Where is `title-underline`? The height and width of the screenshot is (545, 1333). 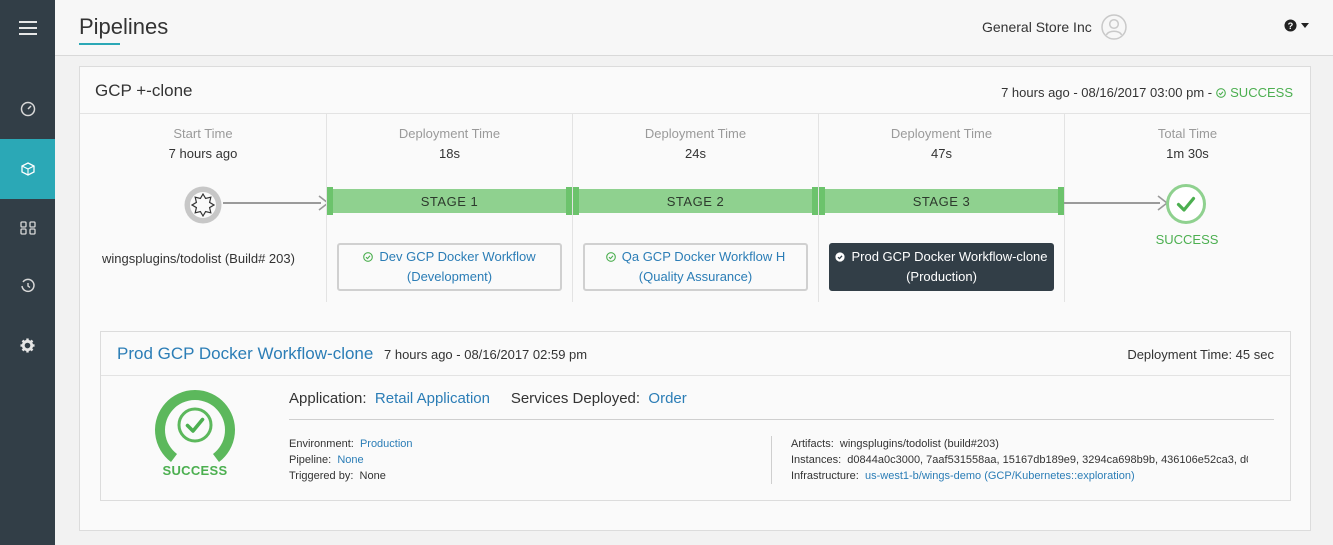
title-underline is located at coordinates (99, 44).